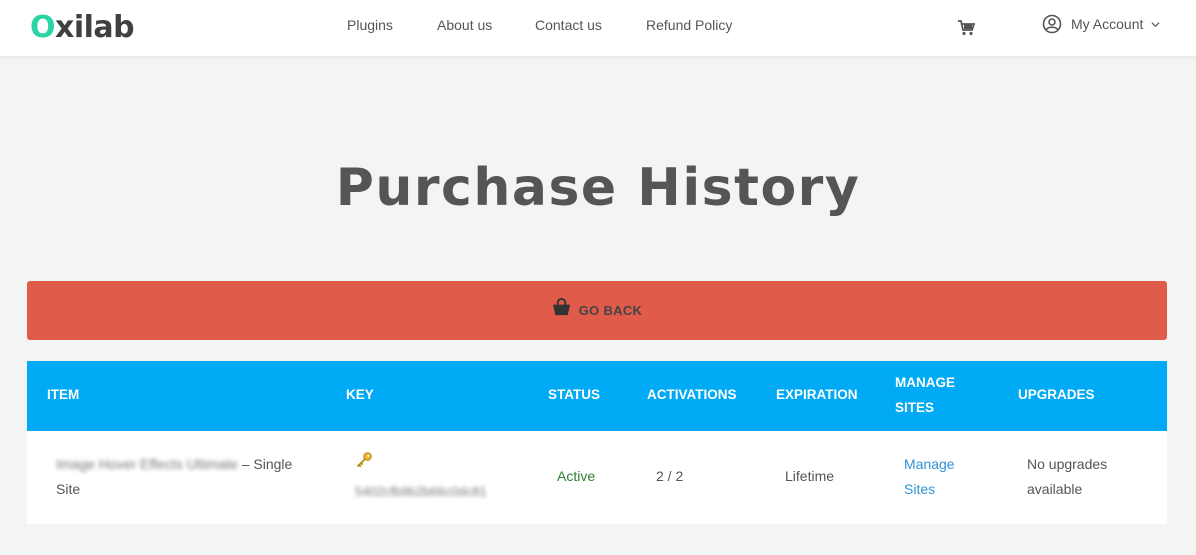 The image size is (1196, 555). What do you see at coordinates (574, 394) in the screenshot?
I see `col-status: STATUS` at bounding box center [574, 394].